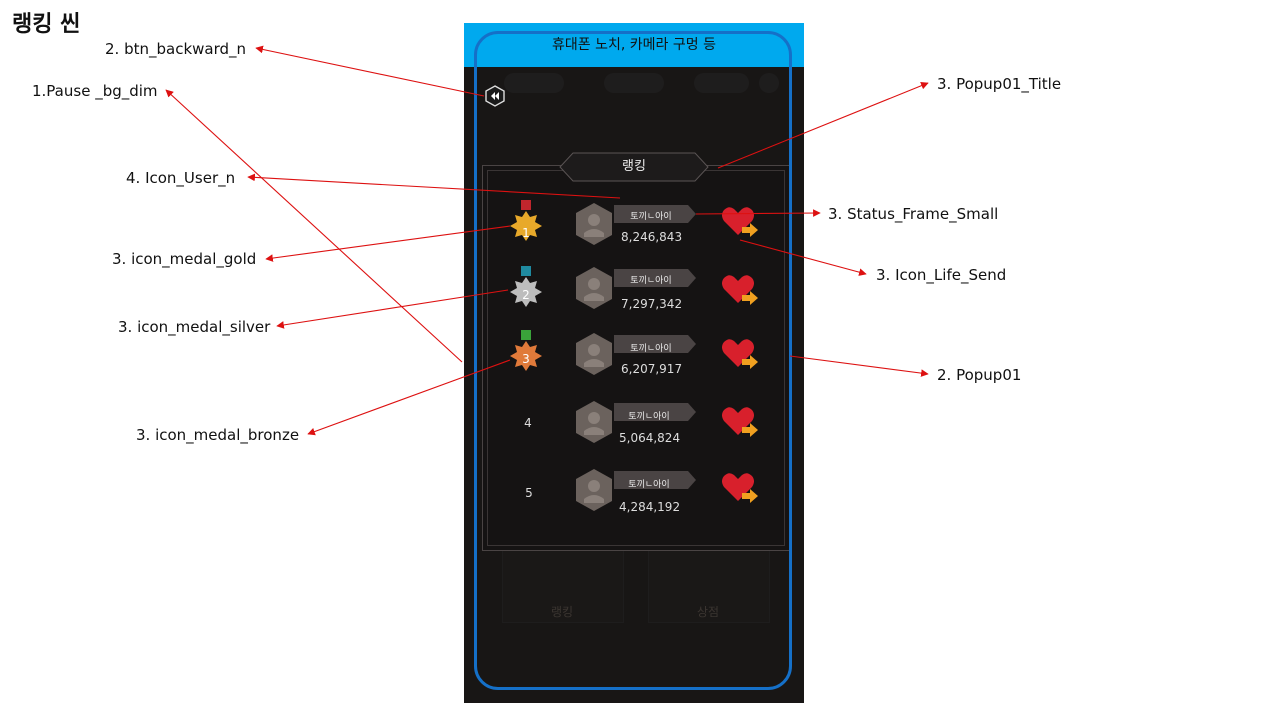 Image resolution: width=1280 pixels, height=720 pixels. I want to click on annotation-popup01: 2. Popup01, so click(979, 375).